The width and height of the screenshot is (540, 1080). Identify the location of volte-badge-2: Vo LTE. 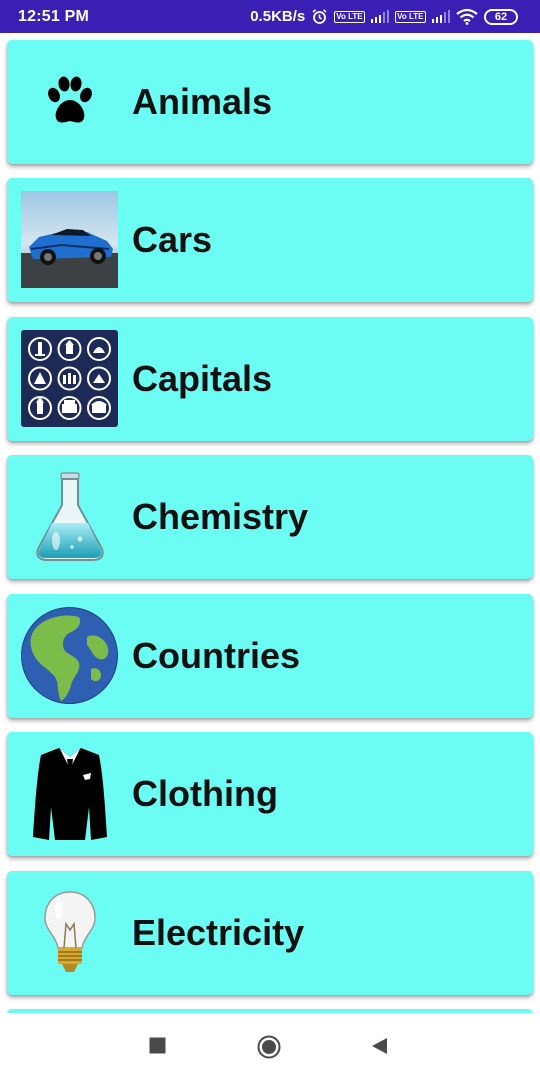
(410, 16).